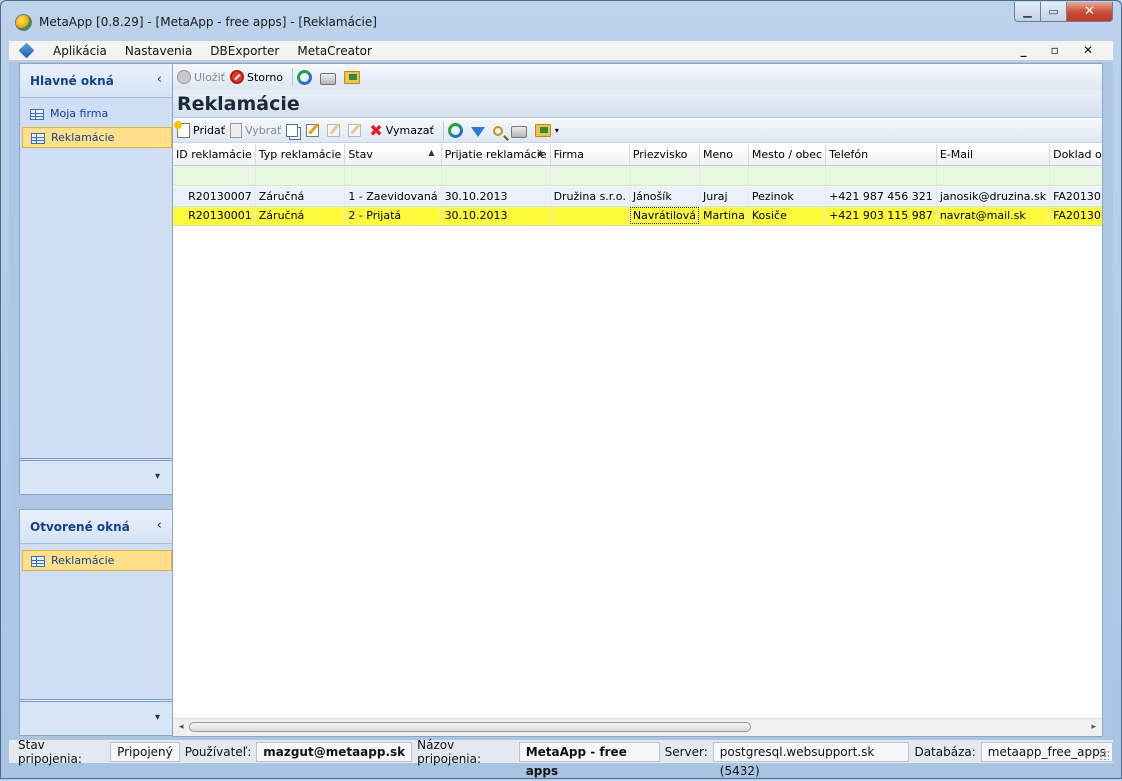 The width and height of the screenshot is (1122, 781). Describe the element at coordinates (376, 130) in the screenshot. I see `delete-icon: ✖` at that location.